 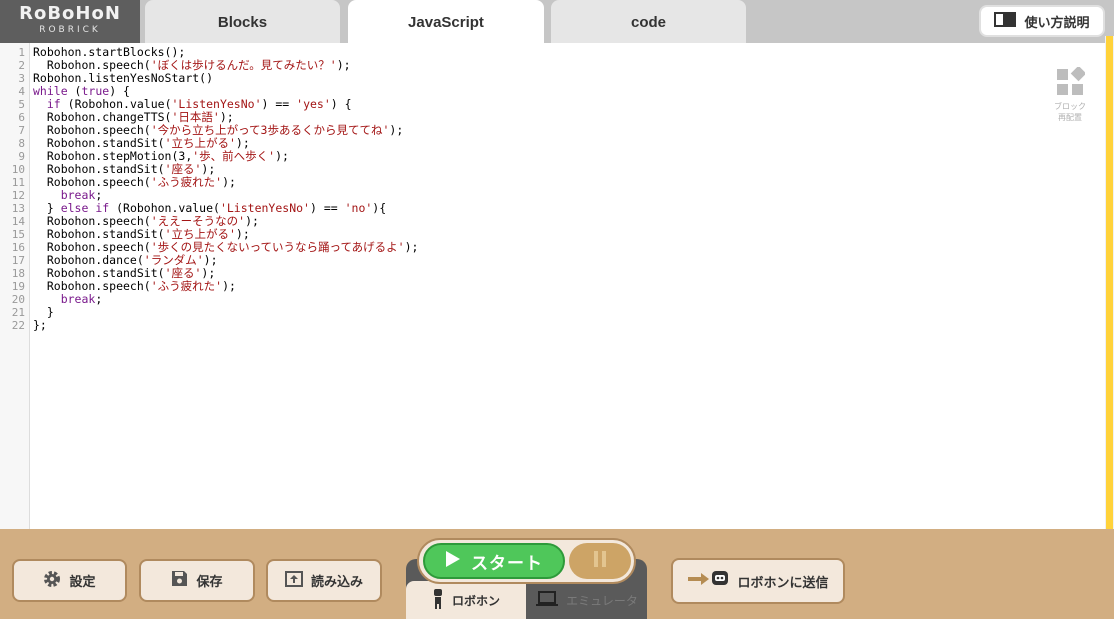 I want to click on tab-code: code, so click(x=648, y=21).